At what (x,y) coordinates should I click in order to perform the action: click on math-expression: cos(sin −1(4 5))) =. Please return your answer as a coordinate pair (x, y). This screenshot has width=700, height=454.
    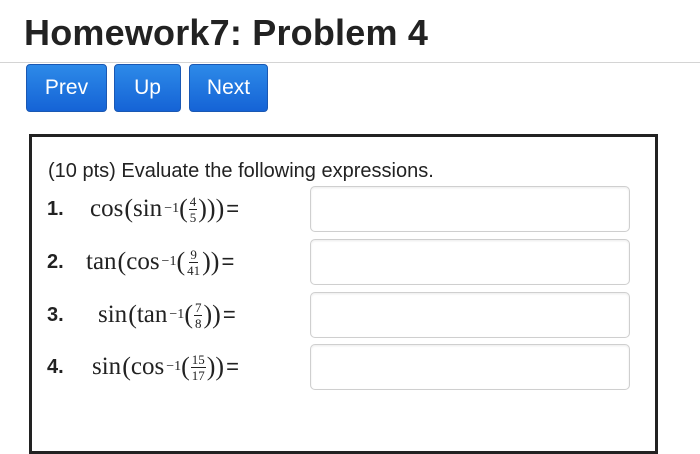
    Looking at the image, I should click on (165, 209).